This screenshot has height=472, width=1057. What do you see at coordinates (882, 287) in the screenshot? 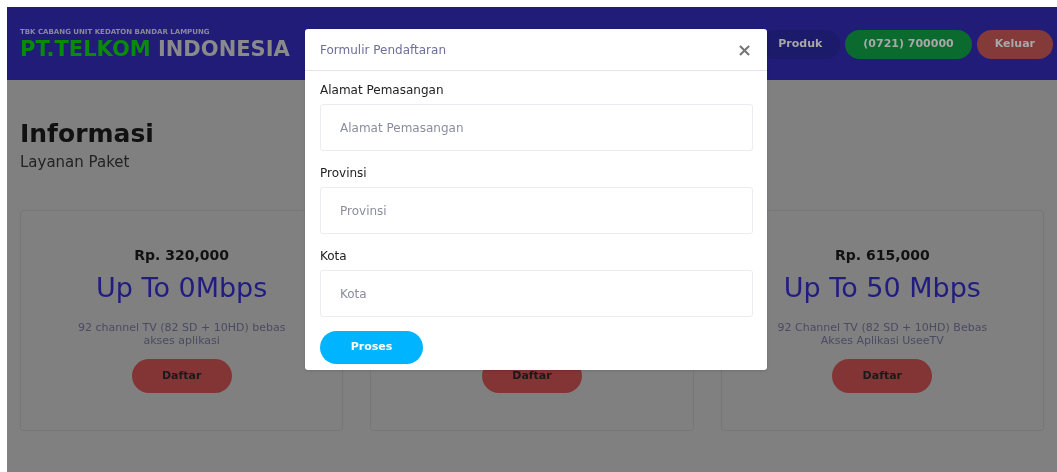
I see `package-speed: Up To 50 Mbps` at bounding box center [882, 287].